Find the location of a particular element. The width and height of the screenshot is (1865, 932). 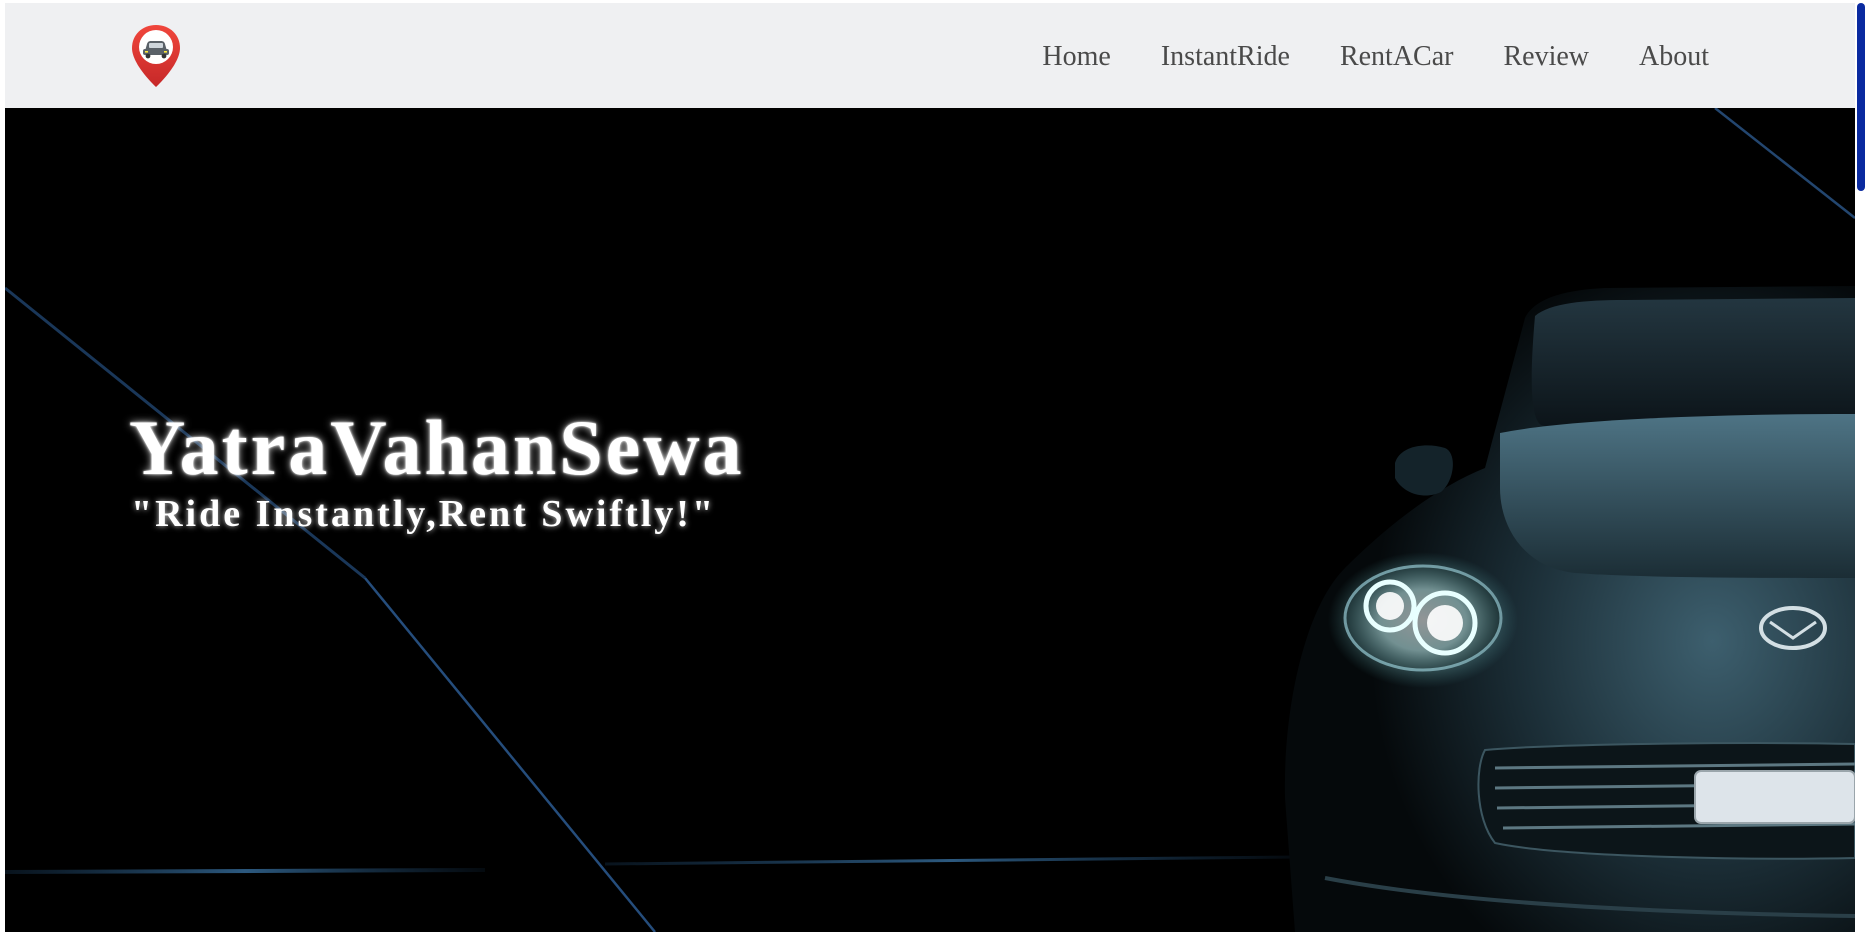

nav-link-instantride: InstantRide is located at coordinates (1225, 57).